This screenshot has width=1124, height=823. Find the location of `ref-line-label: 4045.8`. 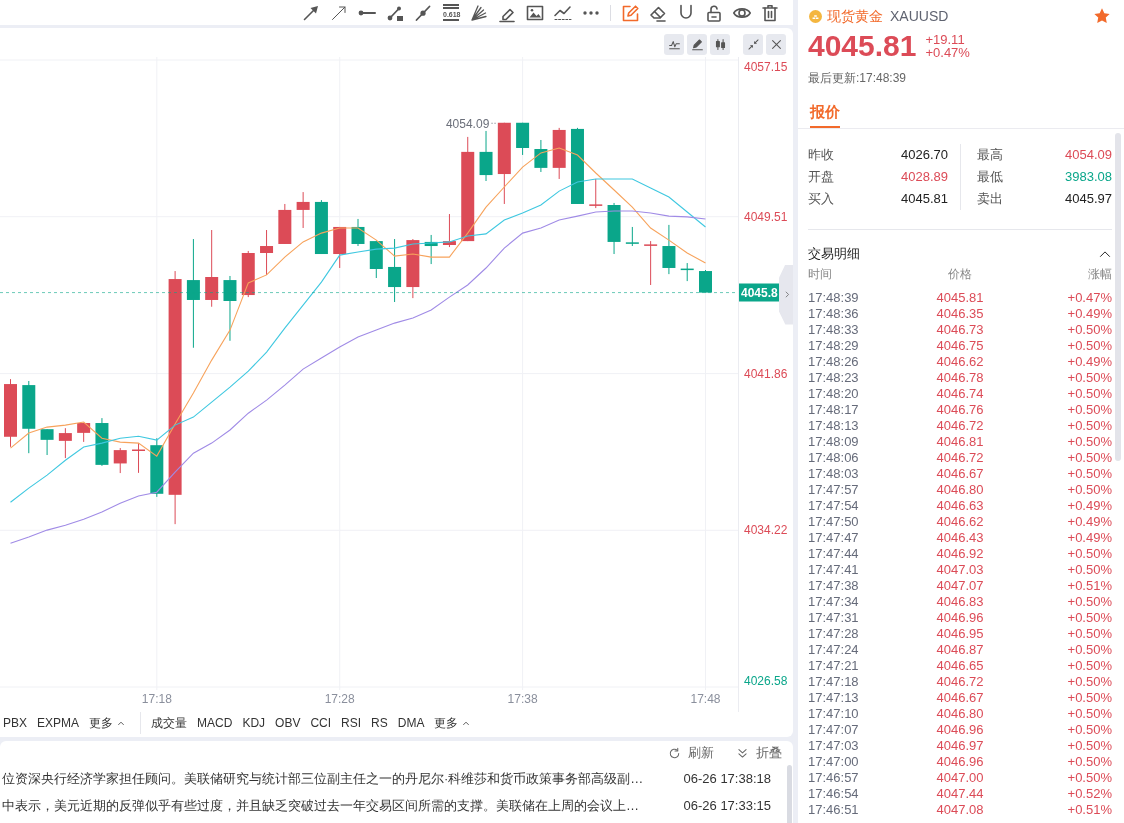

ref-line-label: 4045.8 is located at coordinates (760, 293).